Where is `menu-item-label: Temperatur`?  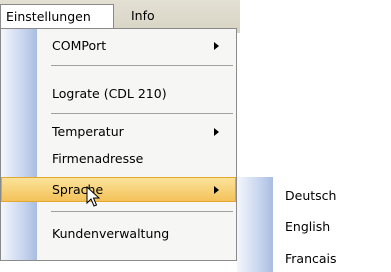 menu-item-label: Temperatur is located at coordinates (88, 131).